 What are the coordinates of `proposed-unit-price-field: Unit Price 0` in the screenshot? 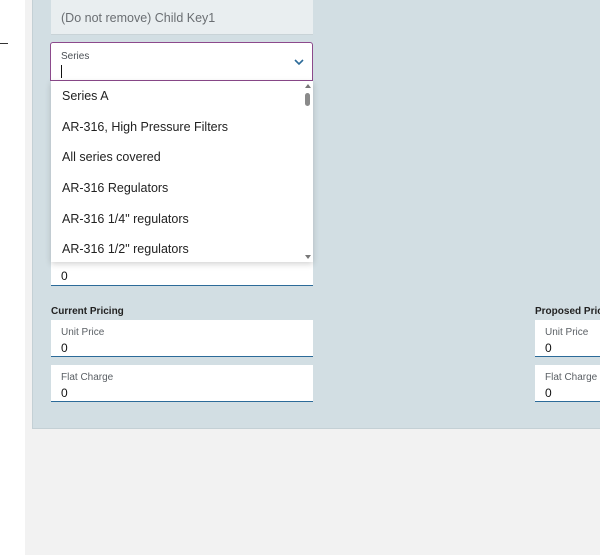 It's located at (567, 338).